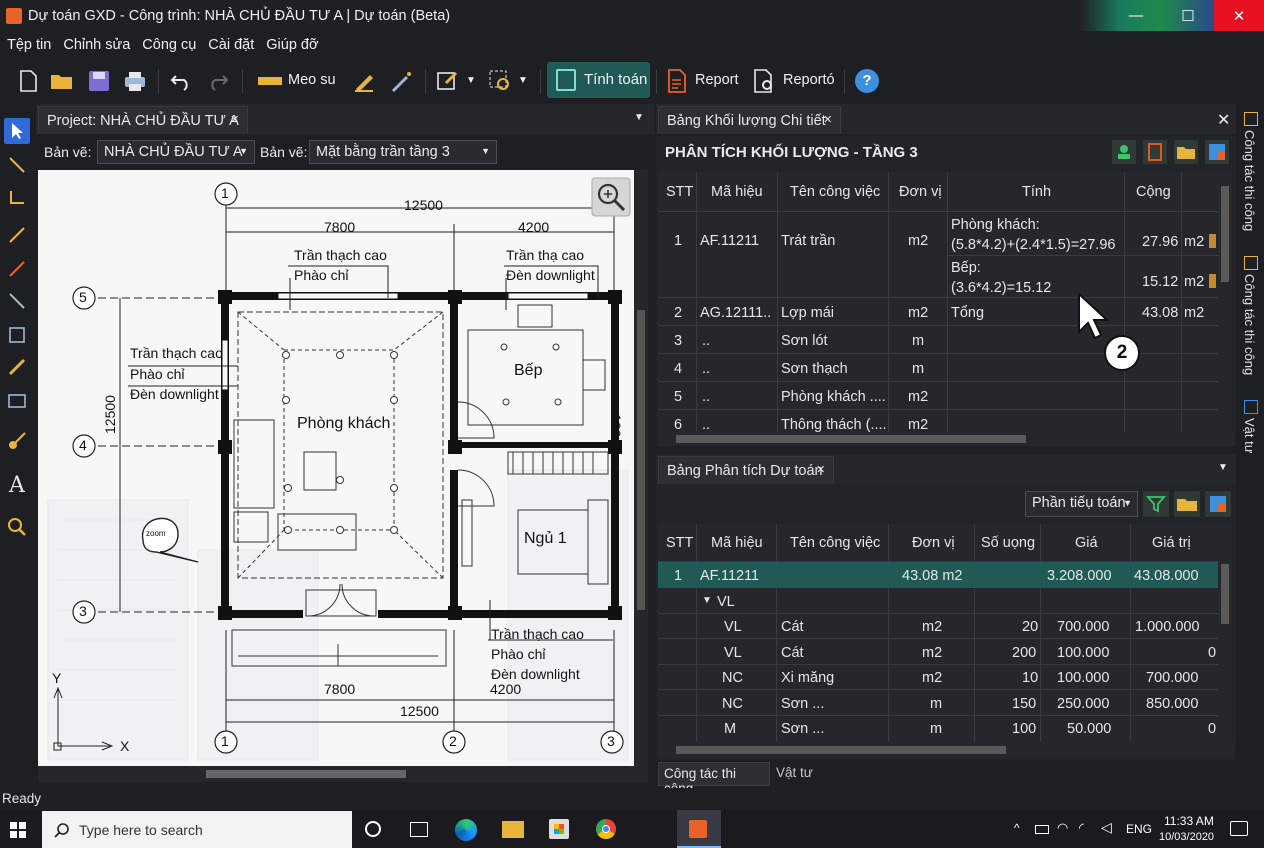  Describe the element at coordinates (821, 470) in the screenshot. I see `estimate-tab-close: ×` at that location.